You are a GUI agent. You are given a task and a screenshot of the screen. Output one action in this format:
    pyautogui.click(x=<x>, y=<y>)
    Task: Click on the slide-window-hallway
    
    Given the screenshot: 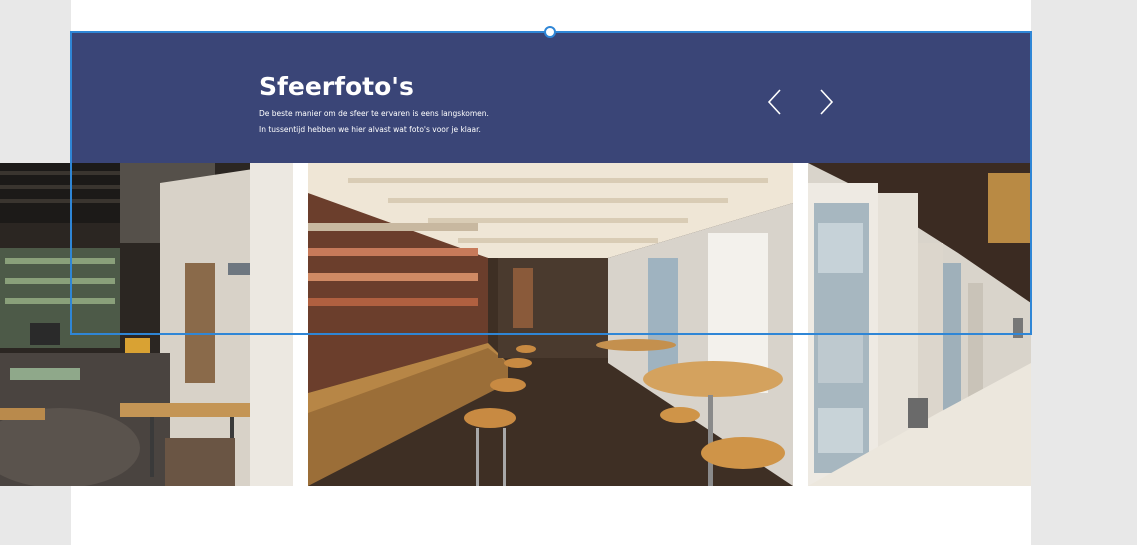 What is the action you would take?
    pyautogui.click(x=919, y=324)
    